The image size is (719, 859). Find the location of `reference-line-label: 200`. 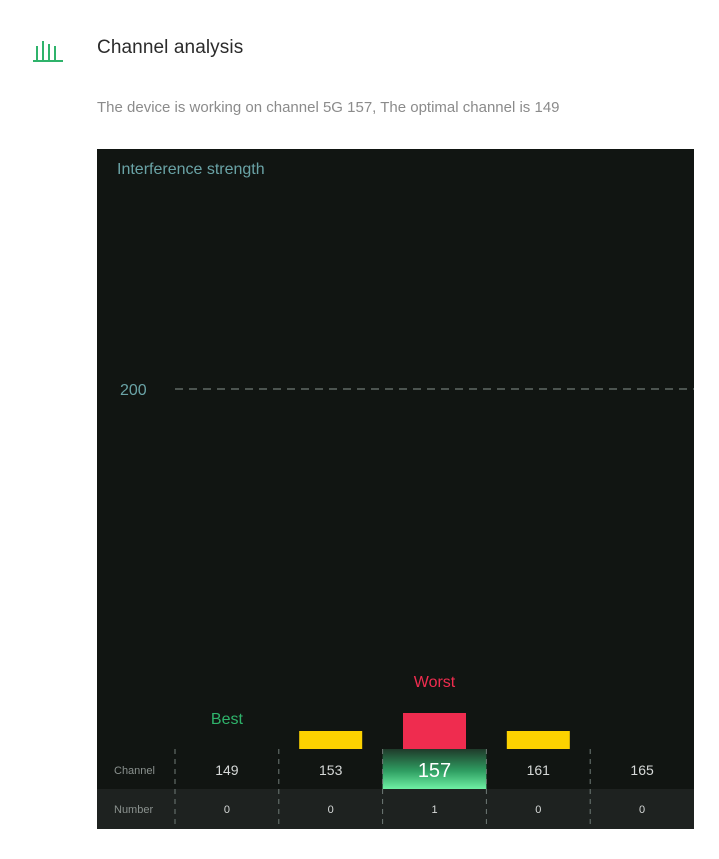

reference-line-label: 200 is located at coordinates (133, 390).